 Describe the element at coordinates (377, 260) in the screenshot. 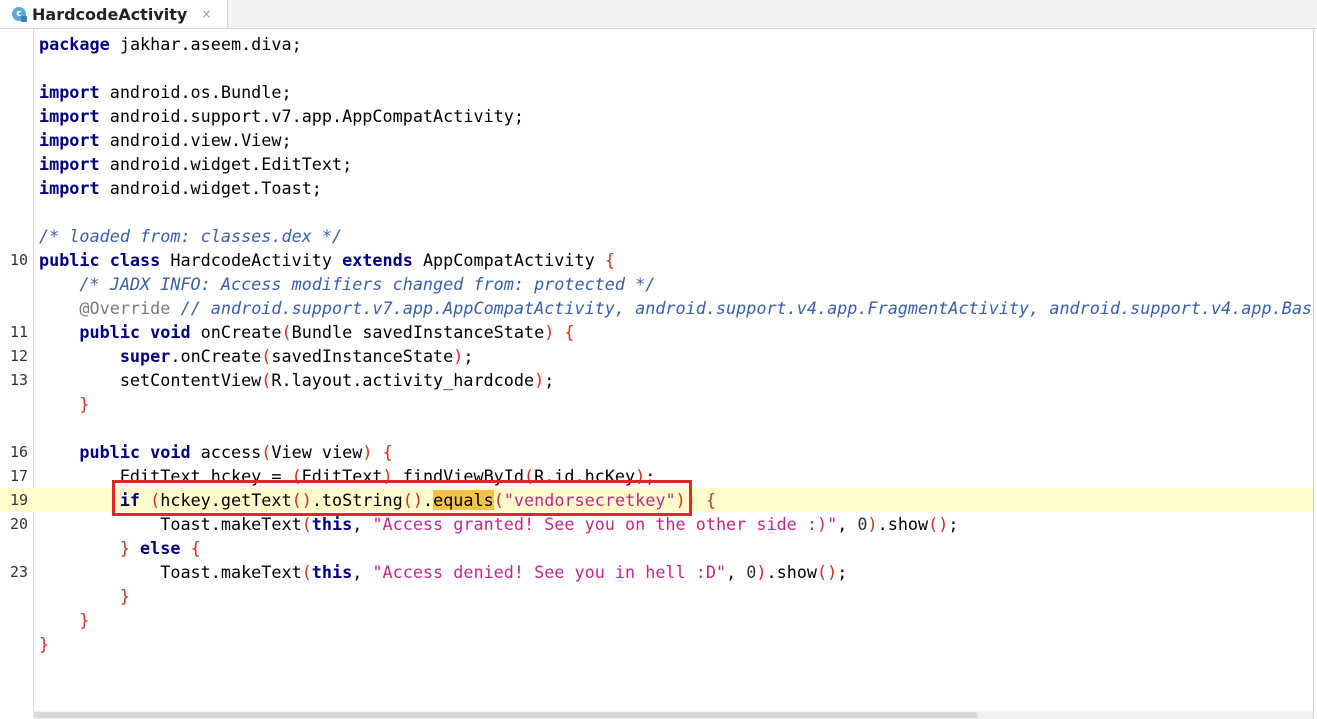

I see `code-token: extends` at that location.